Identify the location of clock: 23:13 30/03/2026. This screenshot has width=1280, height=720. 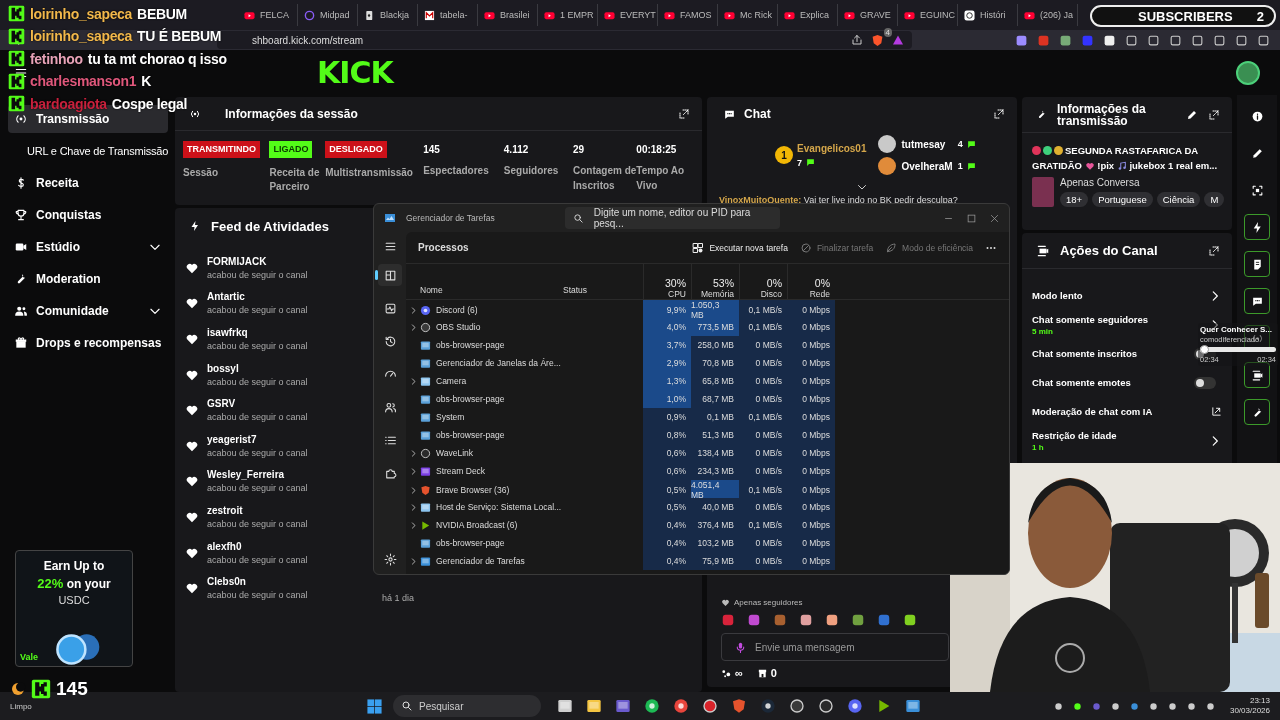
(1249, 706).